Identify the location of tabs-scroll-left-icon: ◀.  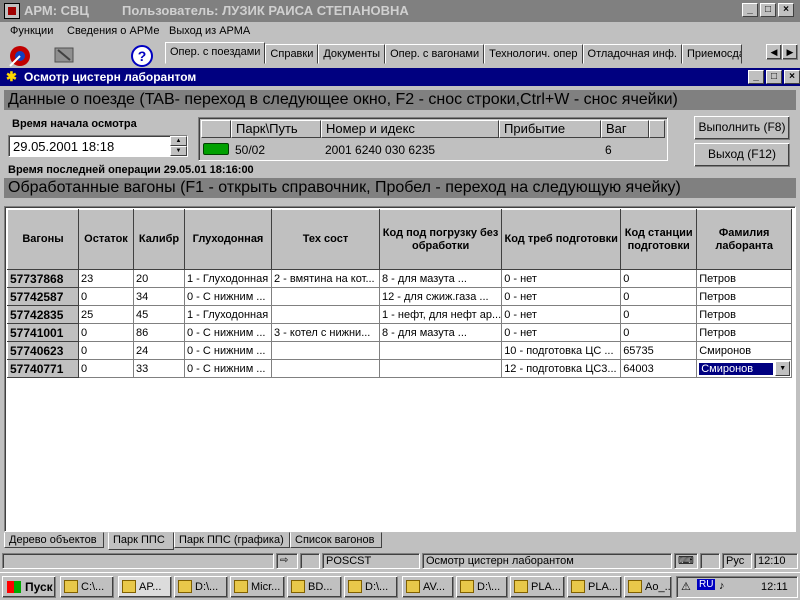
(774, 52).